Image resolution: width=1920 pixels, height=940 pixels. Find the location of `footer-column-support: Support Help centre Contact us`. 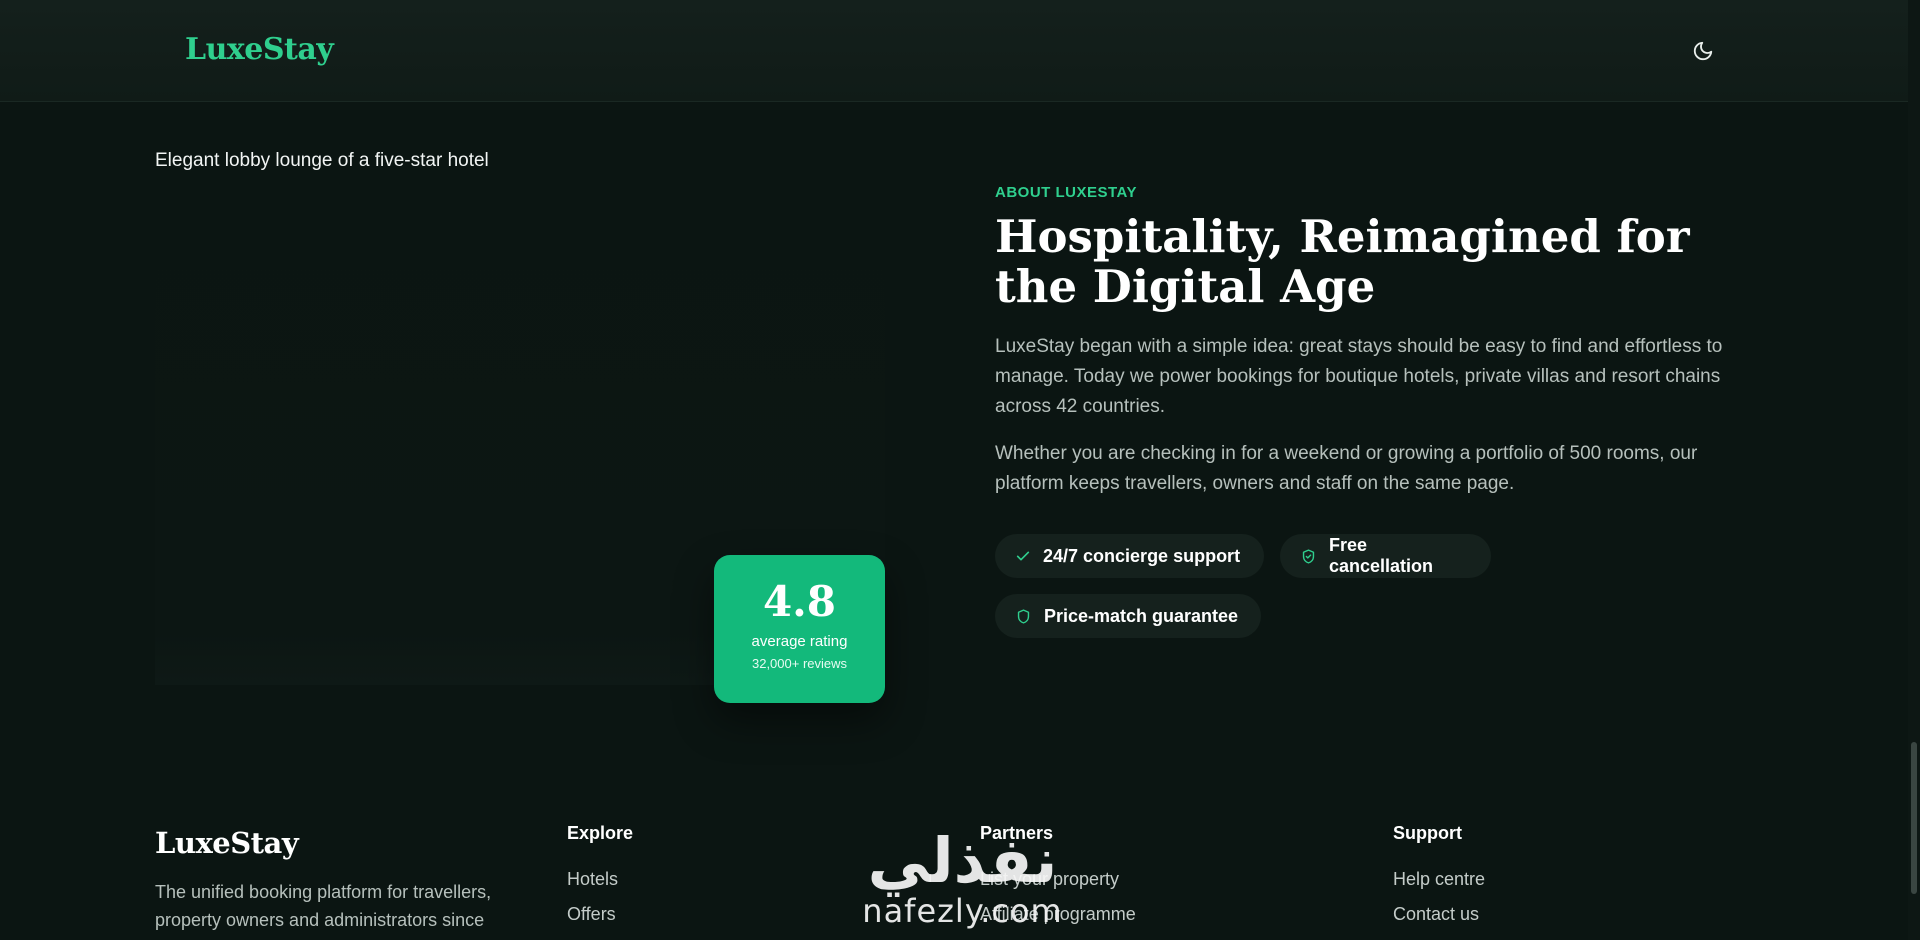

footer-column-support: Support Help centre Contact us is located at coordinates (1439, 877).